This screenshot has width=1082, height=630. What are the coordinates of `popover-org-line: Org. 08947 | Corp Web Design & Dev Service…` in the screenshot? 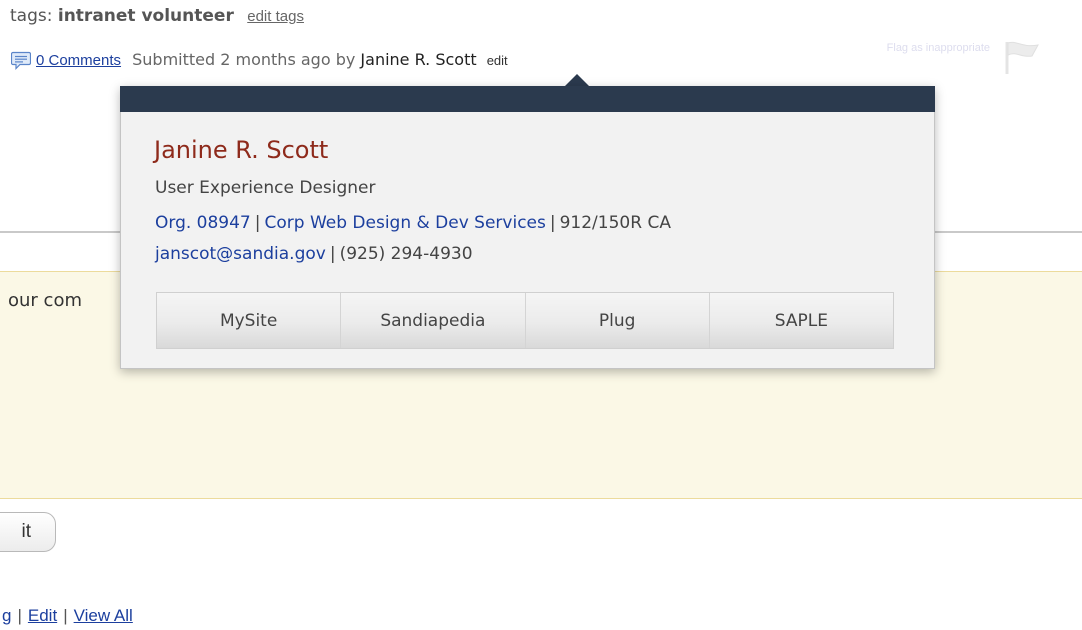 It's located at (413, 223).